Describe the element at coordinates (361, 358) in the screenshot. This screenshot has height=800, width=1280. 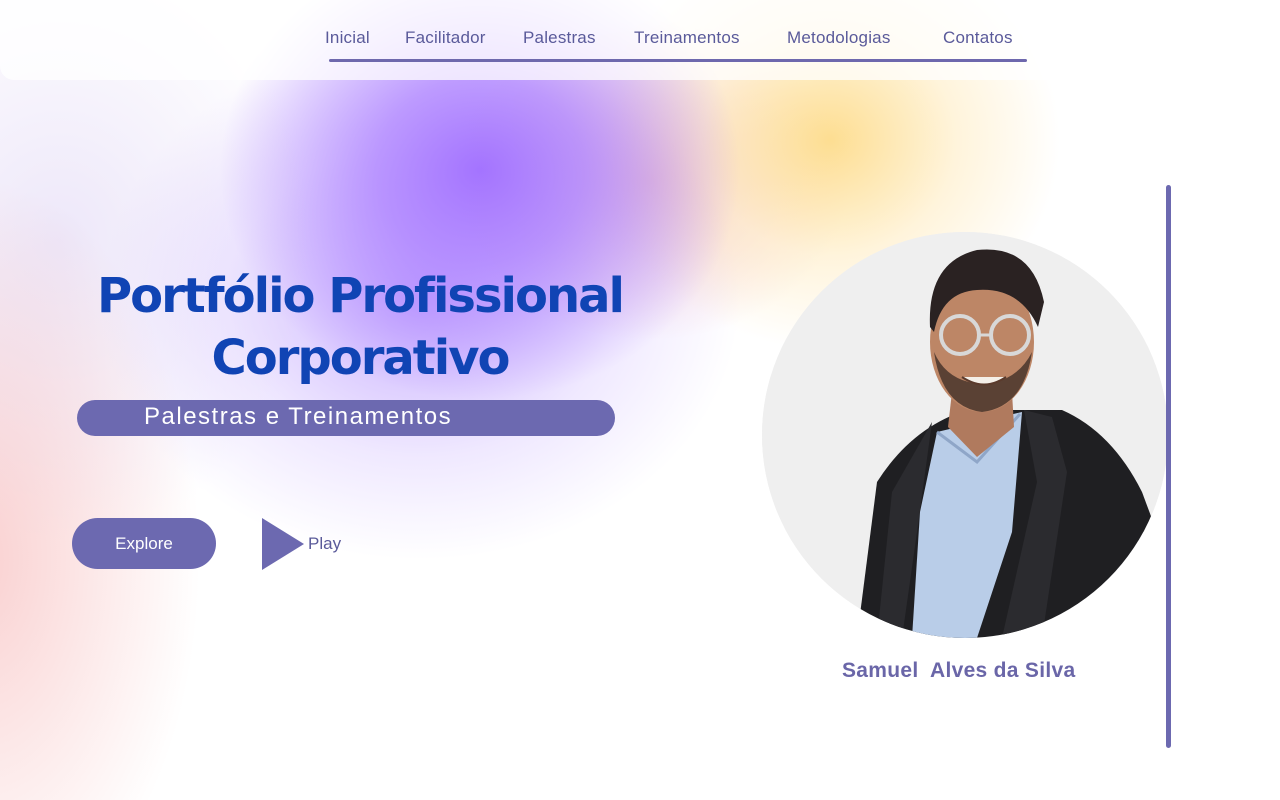
I see `hero-title-line2: Corporativo` at that location.